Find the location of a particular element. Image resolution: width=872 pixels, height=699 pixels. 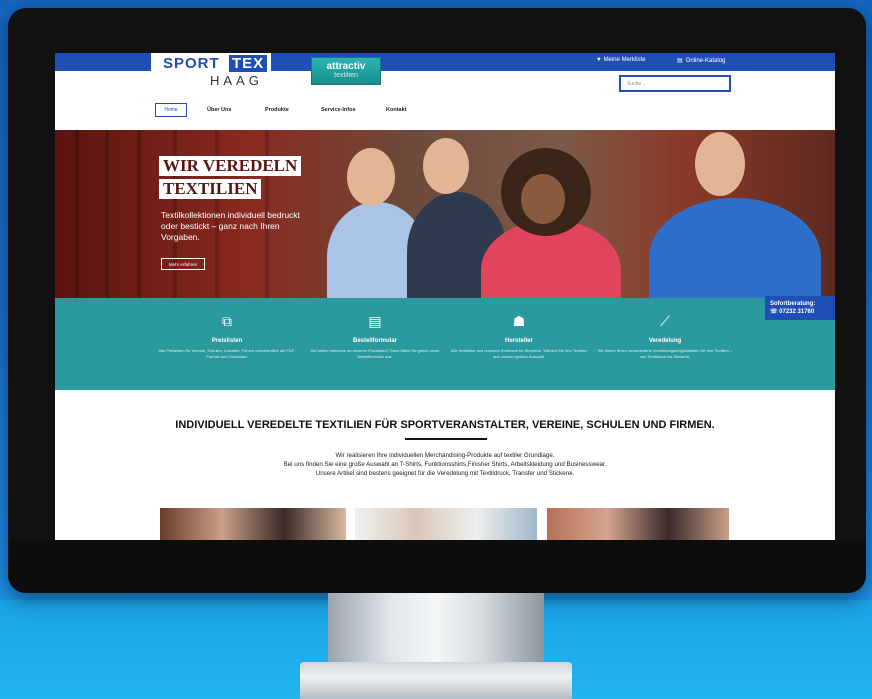

nav-item-ueber-uns: Über Uns is located at coordinates (219, 110).